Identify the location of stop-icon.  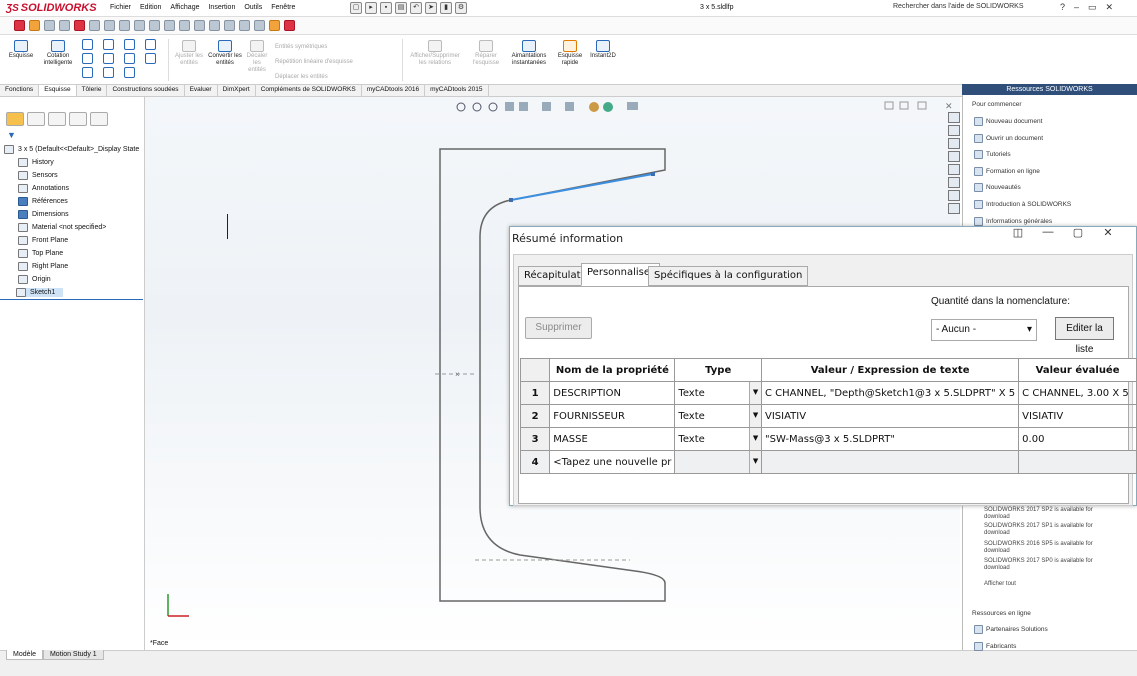
(289, 25).